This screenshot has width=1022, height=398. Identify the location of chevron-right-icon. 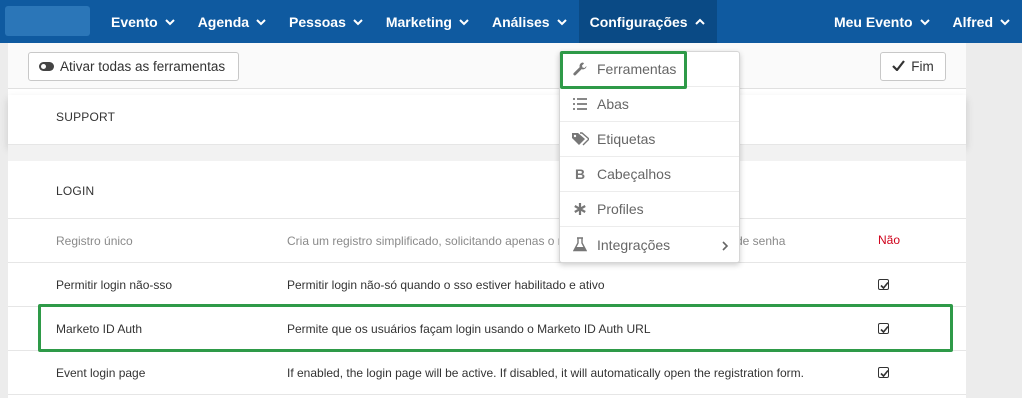
(725, 246).